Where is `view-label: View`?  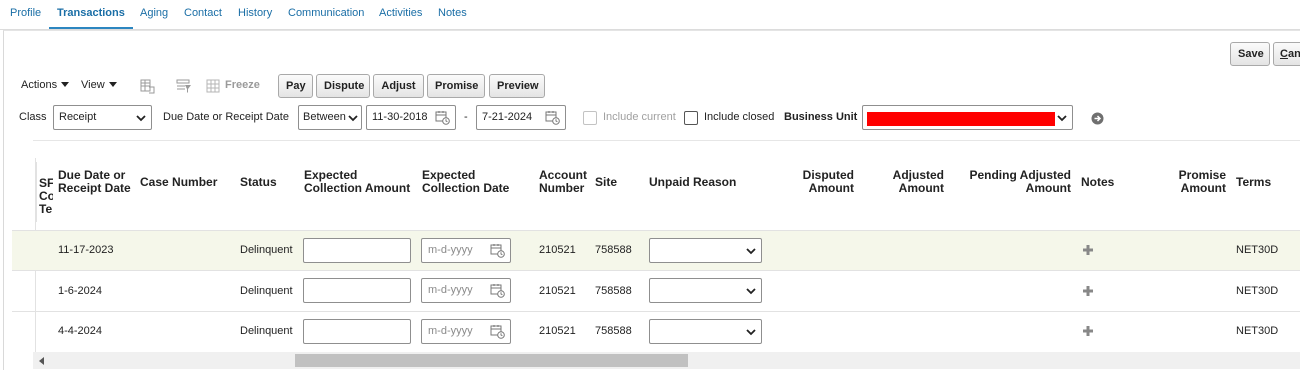 view-label: View is located at coordinates (93, 85).